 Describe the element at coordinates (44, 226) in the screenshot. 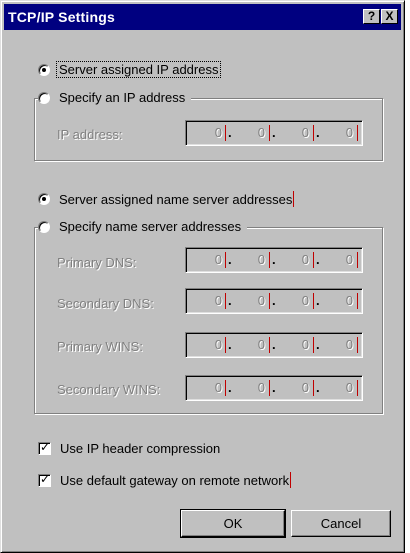

I see `specify-ns-radio` at that location.